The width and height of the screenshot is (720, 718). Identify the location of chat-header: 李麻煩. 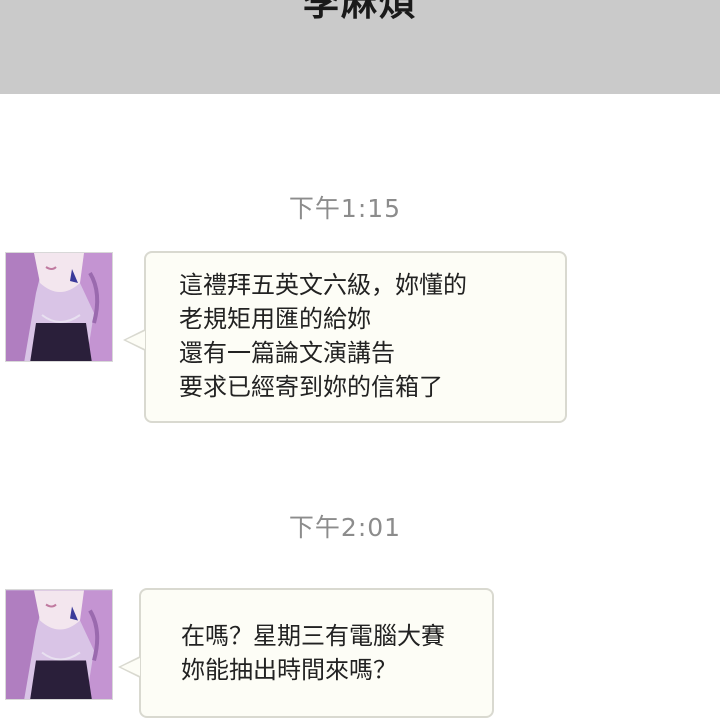
(360, 47).